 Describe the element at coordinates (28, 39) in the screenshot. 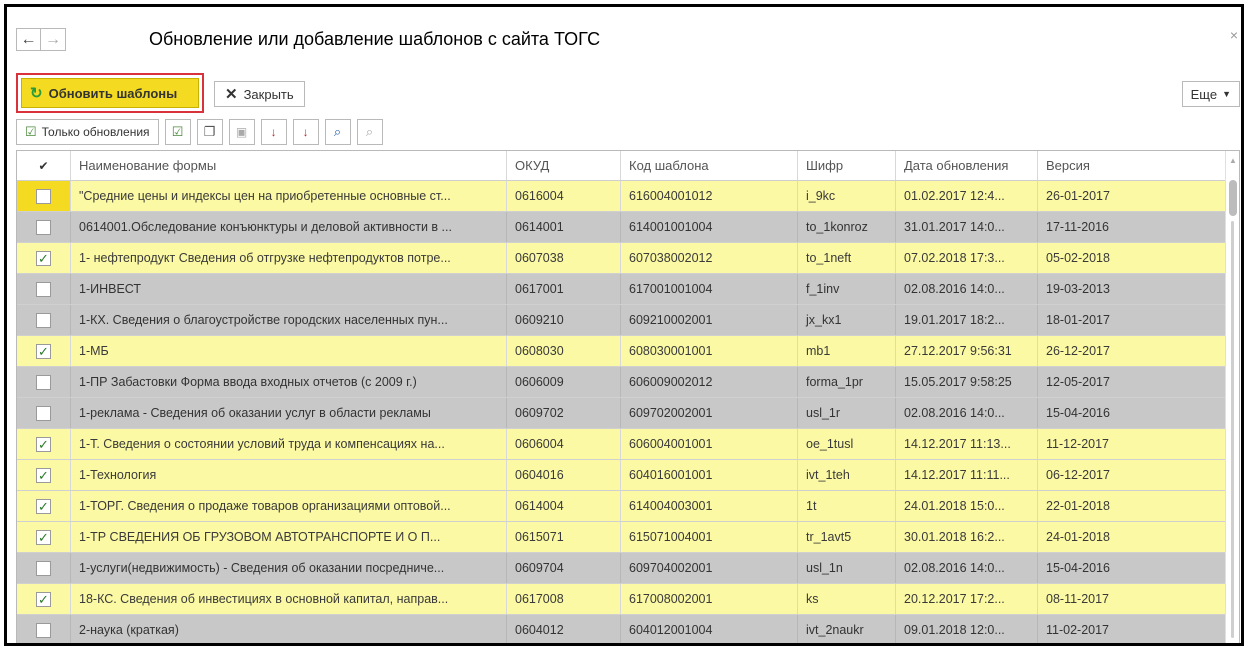

I see `back-arrow-icon: ←` at that location.